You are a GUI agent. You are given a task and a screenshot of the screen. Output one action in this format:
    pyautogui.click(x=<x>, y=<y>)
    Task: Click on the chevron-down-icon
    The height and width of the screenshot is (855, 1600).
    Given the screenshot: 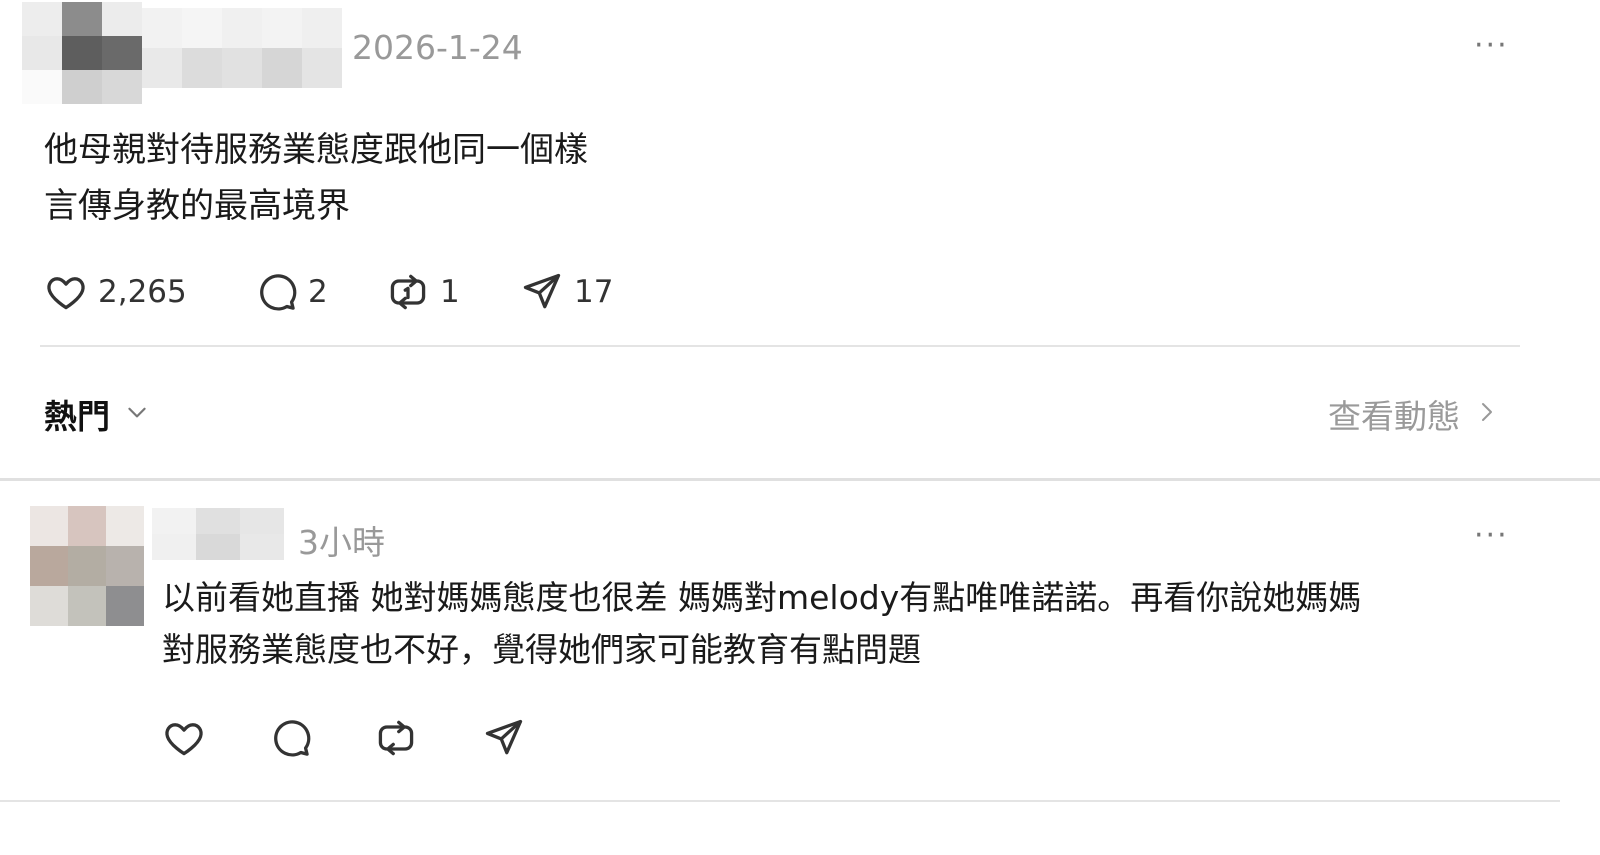 What is the action you would take?
    pyautogui.click(x=137, y=414)
    